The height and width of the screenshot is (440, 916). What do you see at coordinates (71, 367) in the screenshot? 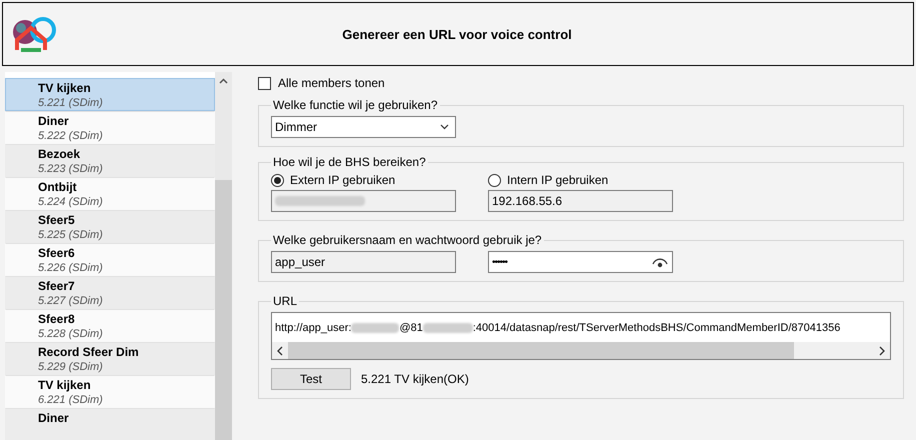
I see `member-id: 5.229 (SDim)` at bounding box center [71, 367].